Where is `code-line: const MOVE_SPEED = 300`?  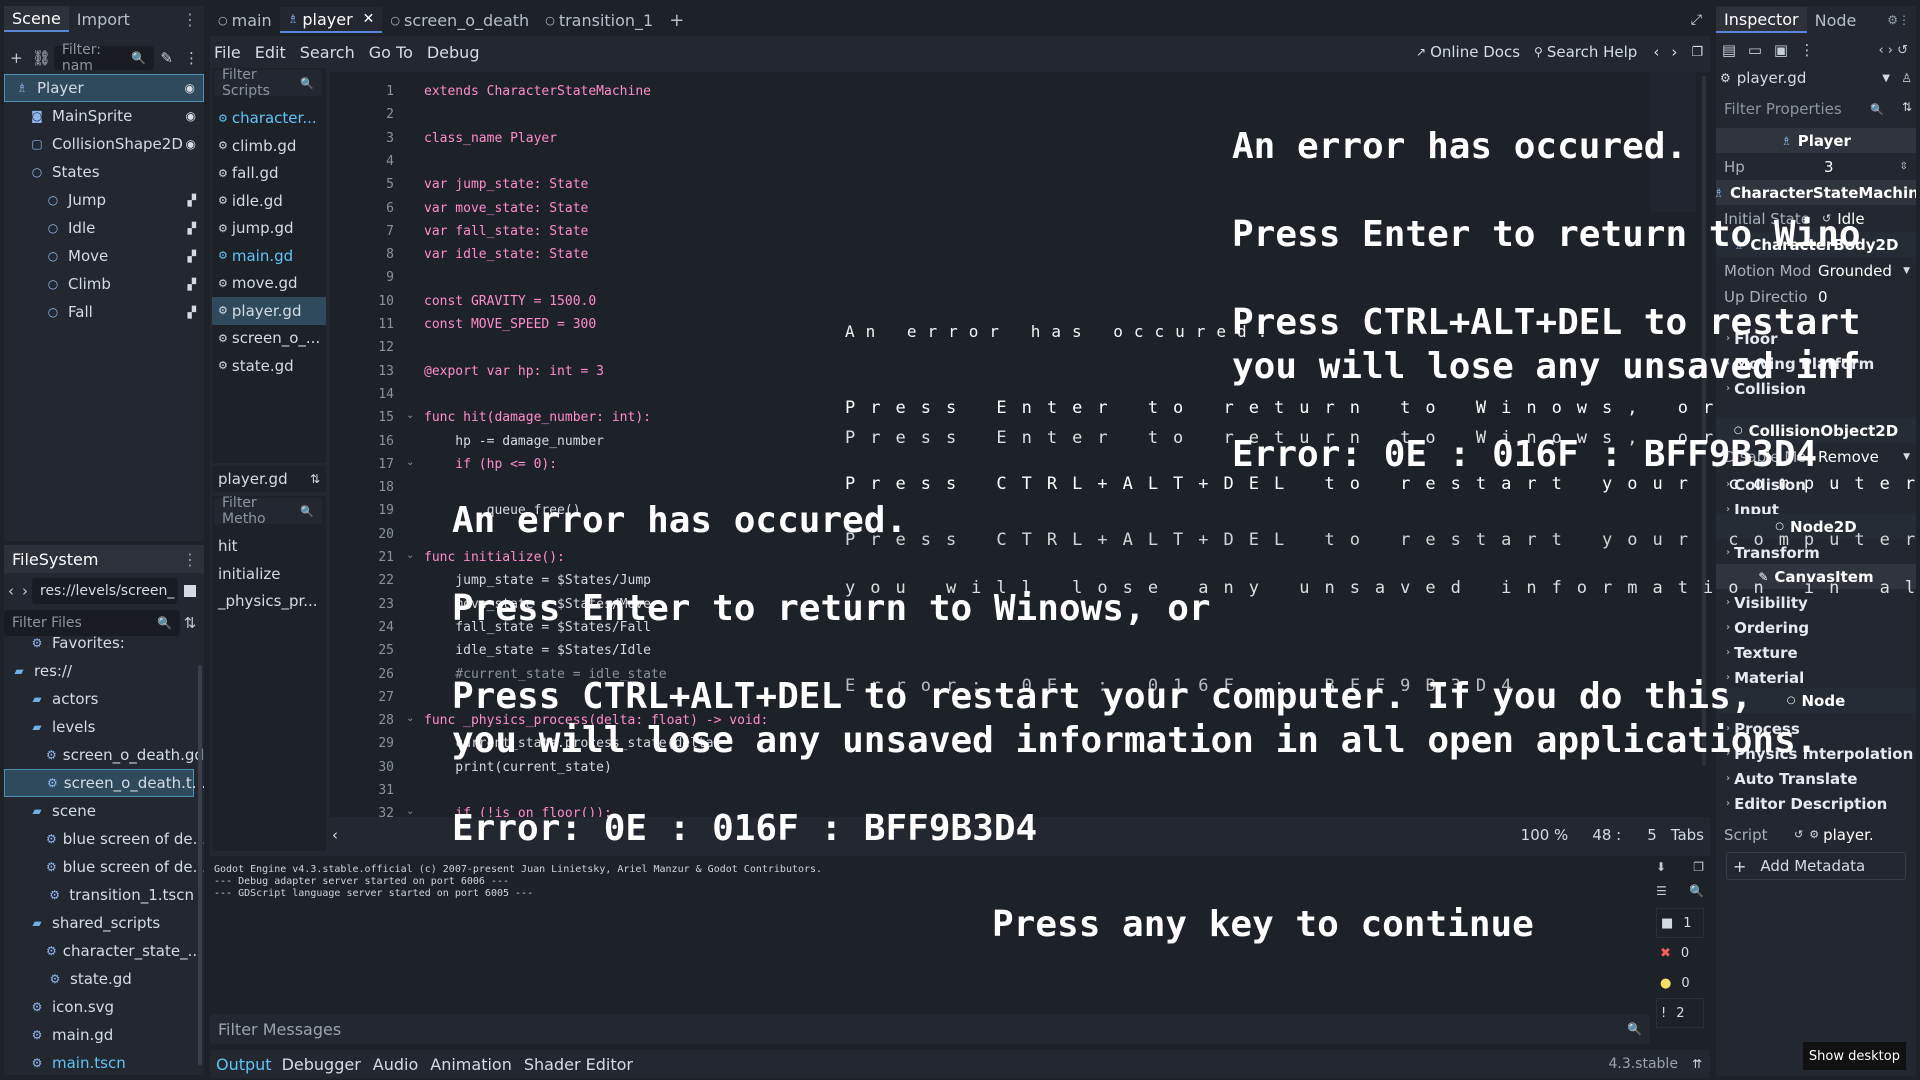 code-line: const MOVE_SPEED = 300 is located at coordinates (510, 324).